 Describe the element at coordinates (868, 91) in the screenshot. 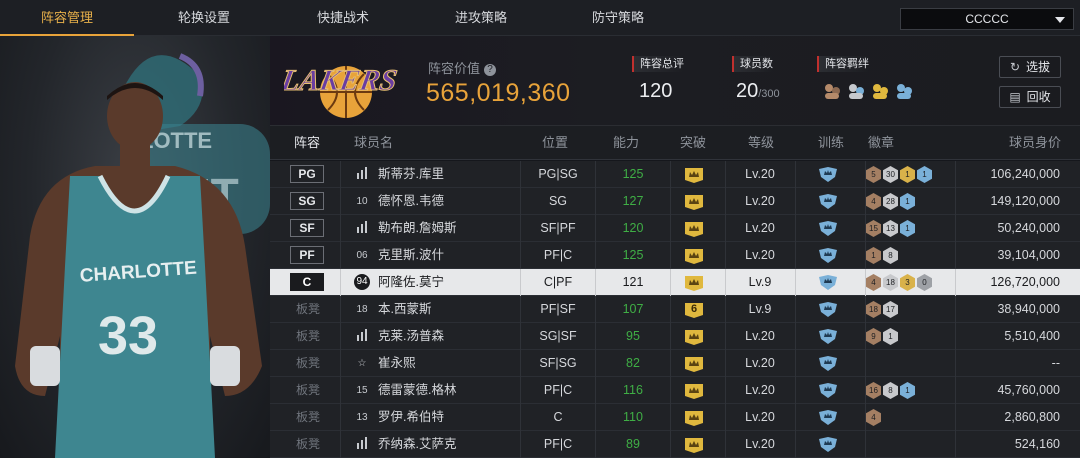

I see `lineup-bond-icons` at that location.